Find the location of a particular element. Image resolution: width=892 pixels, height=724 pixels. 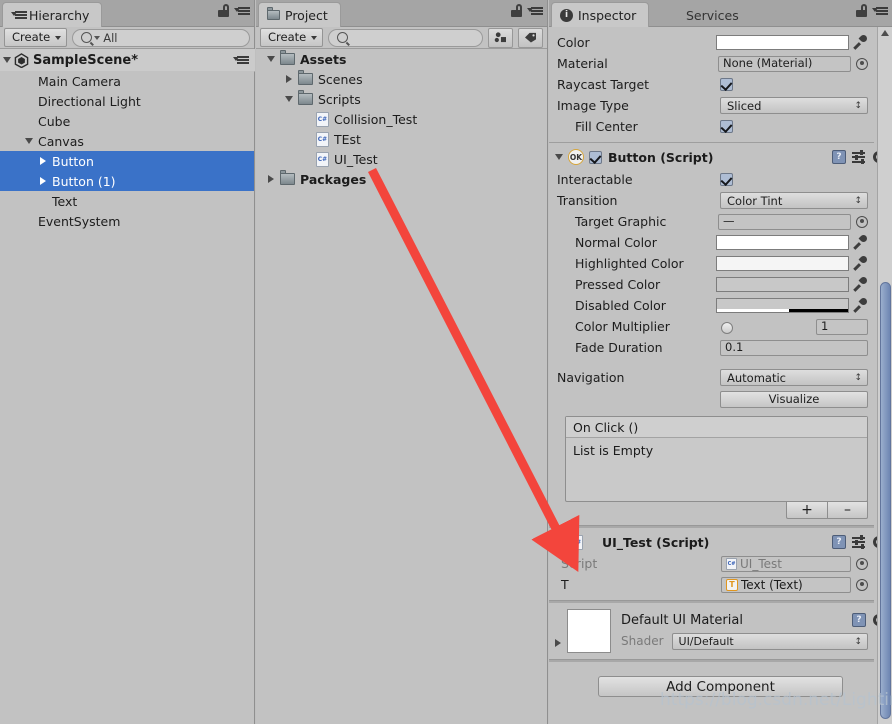

project-item-test: C# TEst is located at coordinates (401, 139).